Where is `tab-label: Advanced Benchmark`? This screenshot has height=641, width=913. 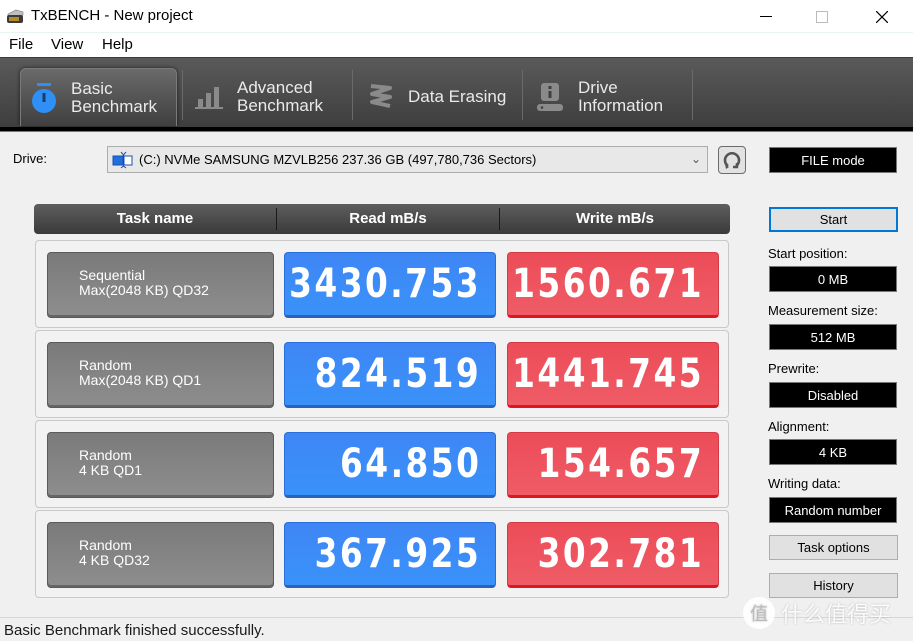 tab-label: Advanced Benchmark is located at coordinates (280, 97).